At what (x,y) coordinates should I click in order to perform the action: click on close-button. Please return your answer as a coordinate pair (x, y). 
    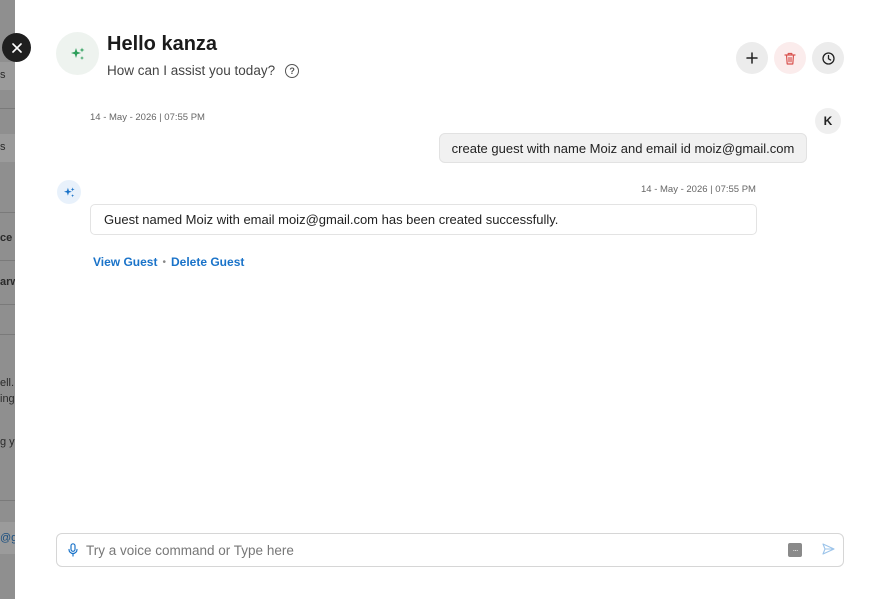
    Looking at the image, I should click on (16, 47).